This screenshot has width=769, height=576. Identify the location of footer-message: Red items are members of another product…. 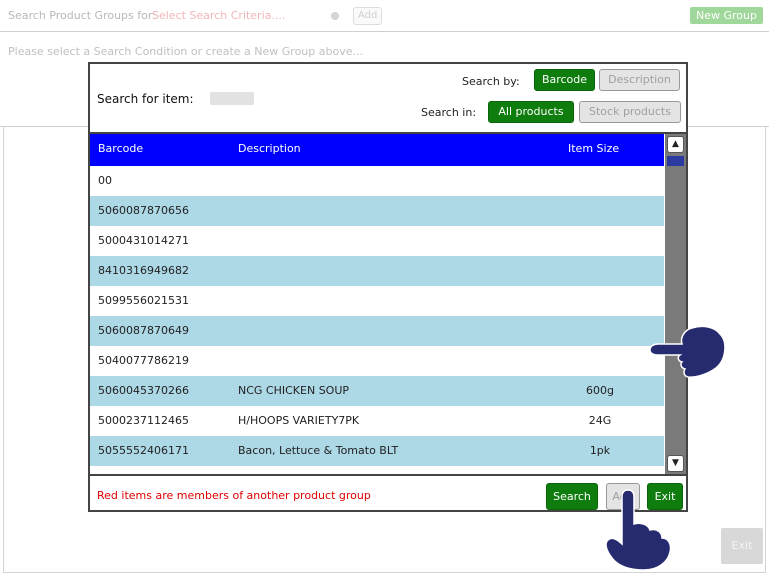
(234, 495).